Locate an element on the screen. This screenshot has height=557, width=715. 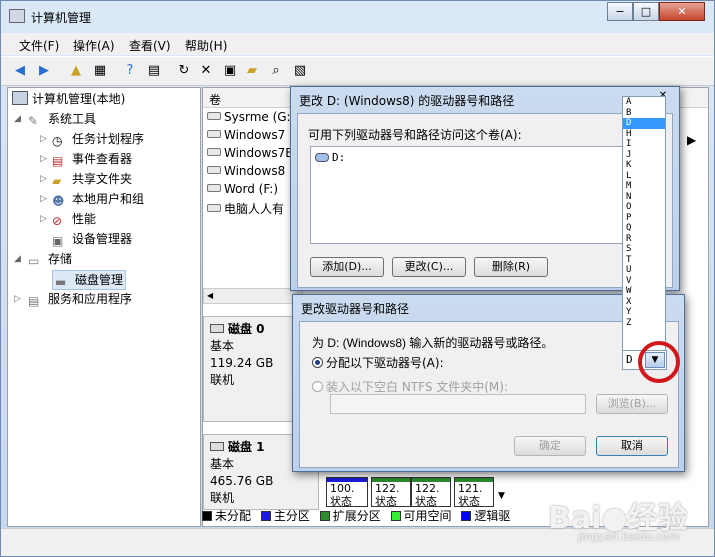
clock-icon: ◷ is located at coordinates (57, 141).